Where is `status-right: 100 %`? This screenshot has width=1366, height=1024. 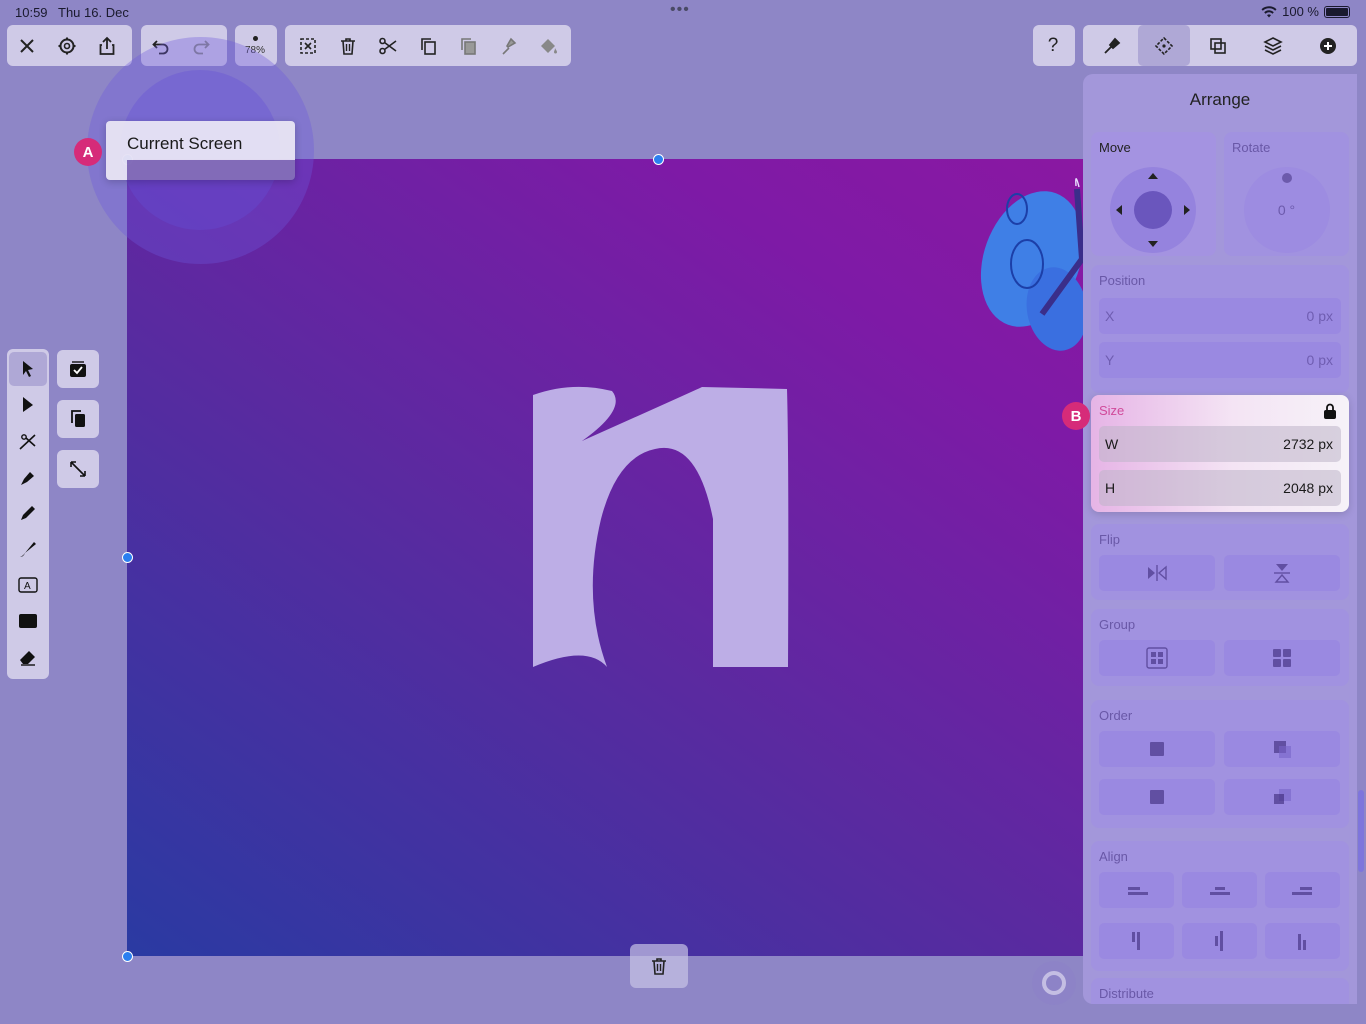 status-right: 100 % is located at coordinates (1305, 11).